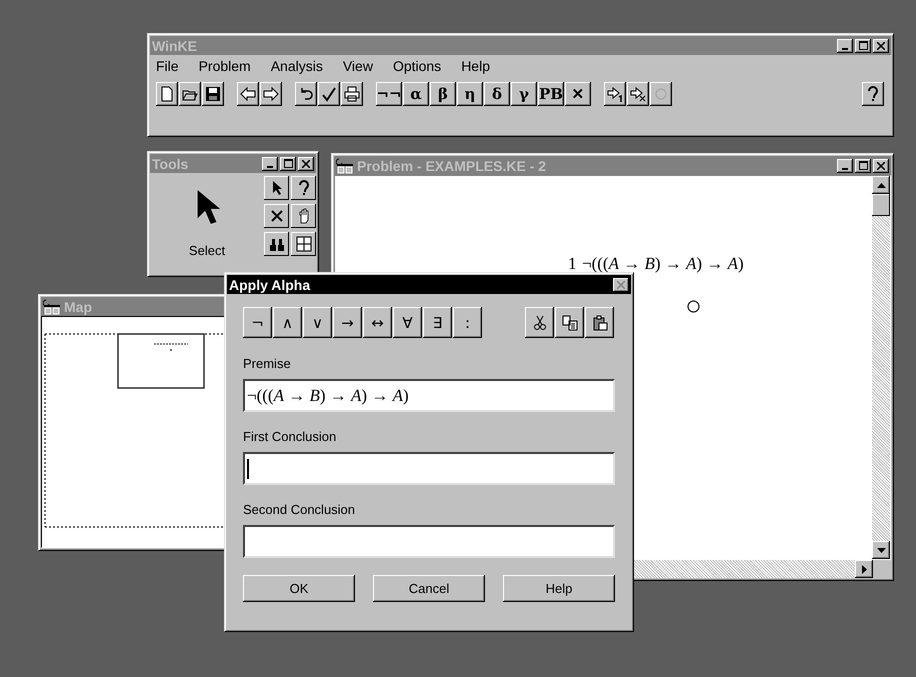  What do you see at coordinates (269, 284) in the screenshot?
I see `dialog-title: Apply Alpha` at bounding box center [269, 284].